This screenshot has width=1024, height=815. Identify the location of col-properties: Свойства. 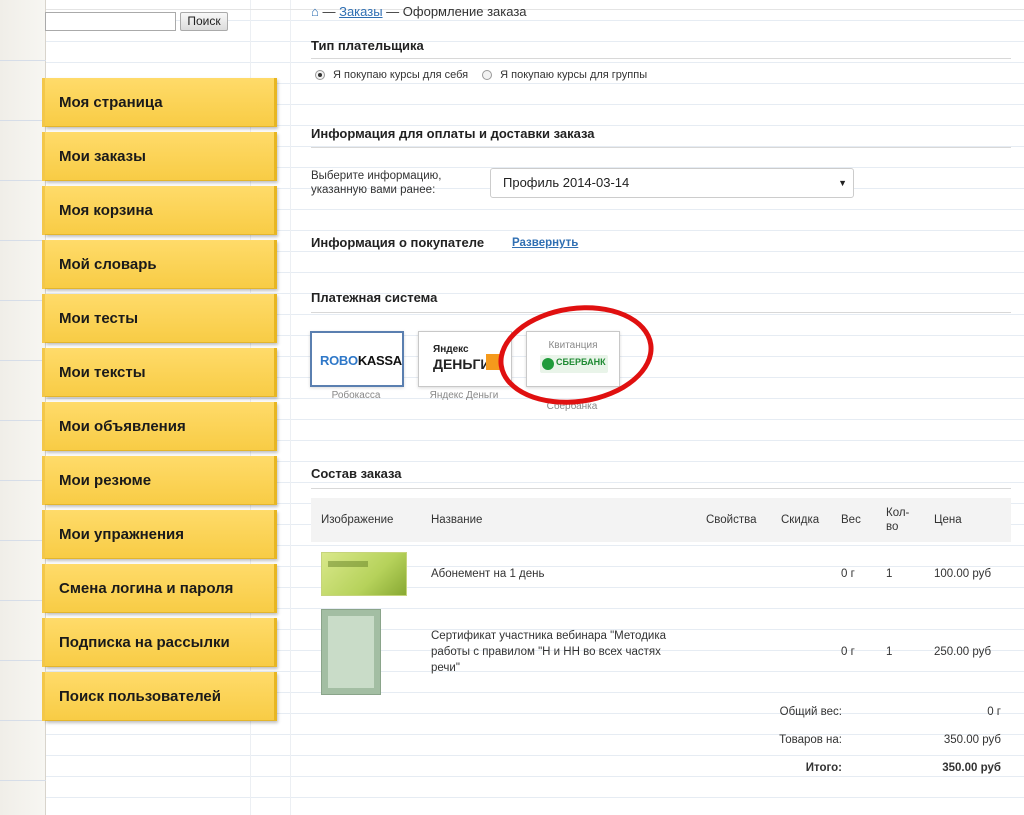
(733, 520).